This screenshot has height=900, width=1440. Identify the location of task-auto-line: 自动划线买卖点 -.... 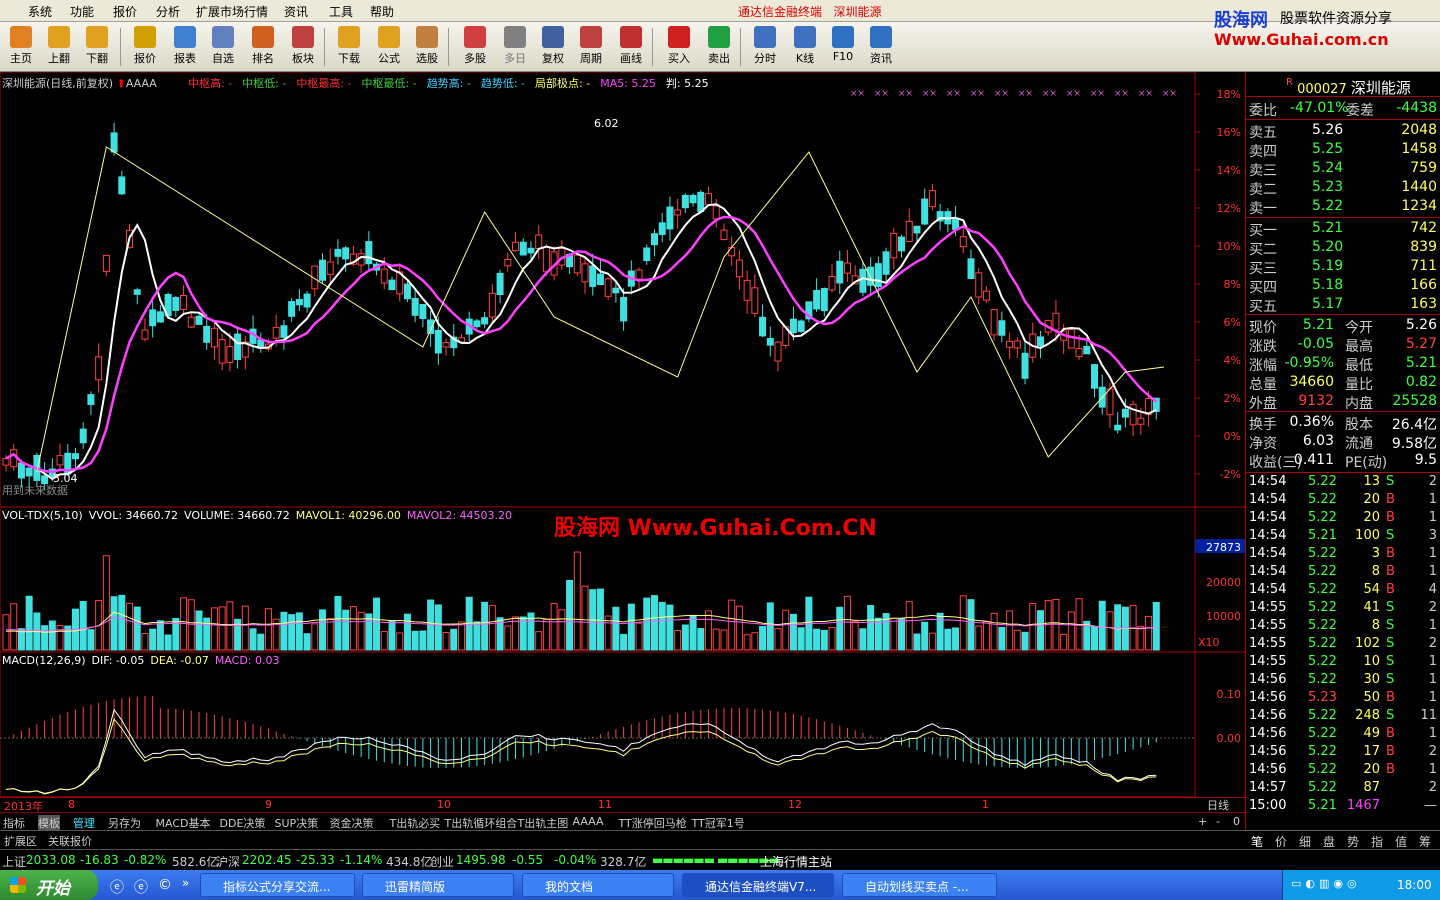
(919, 885).